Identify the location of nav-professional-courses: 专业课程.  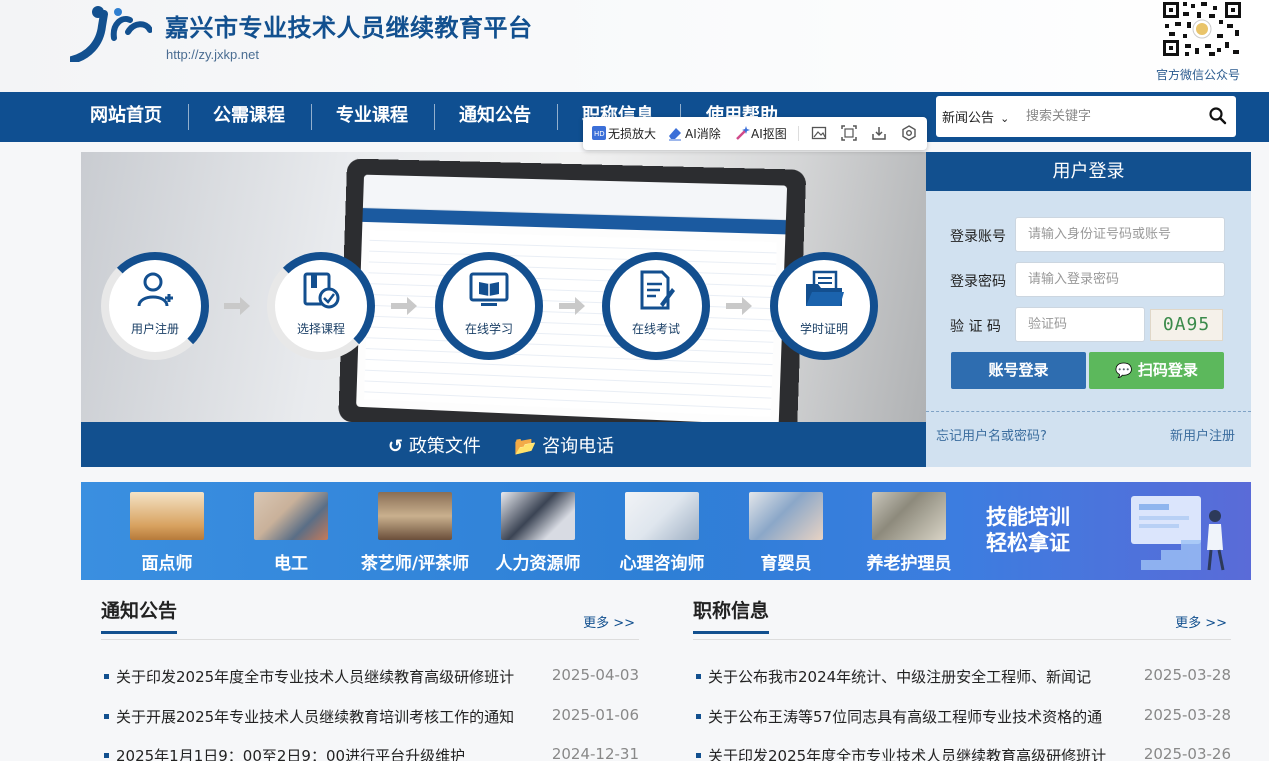
(372, 117).